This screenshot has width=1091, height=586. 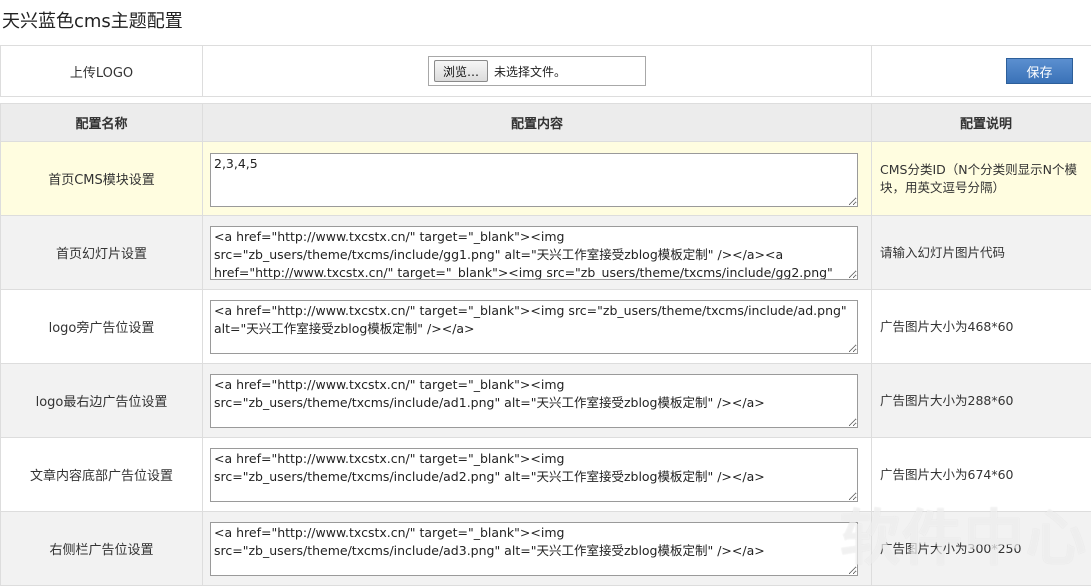 I want to click on row-desc: 广告图片大小为300*250, so click(x=981, y=549).